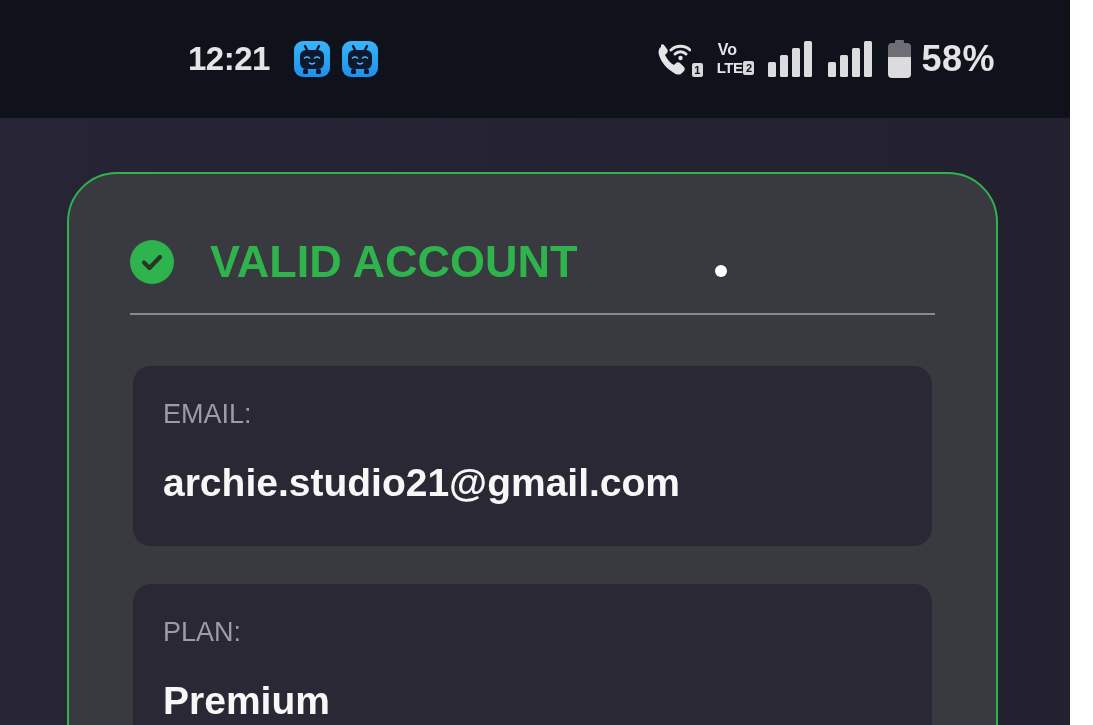 The width and height of the screenshot is (1093, 725). I want to click on field-label: EMAIL:, so click(208, 414).